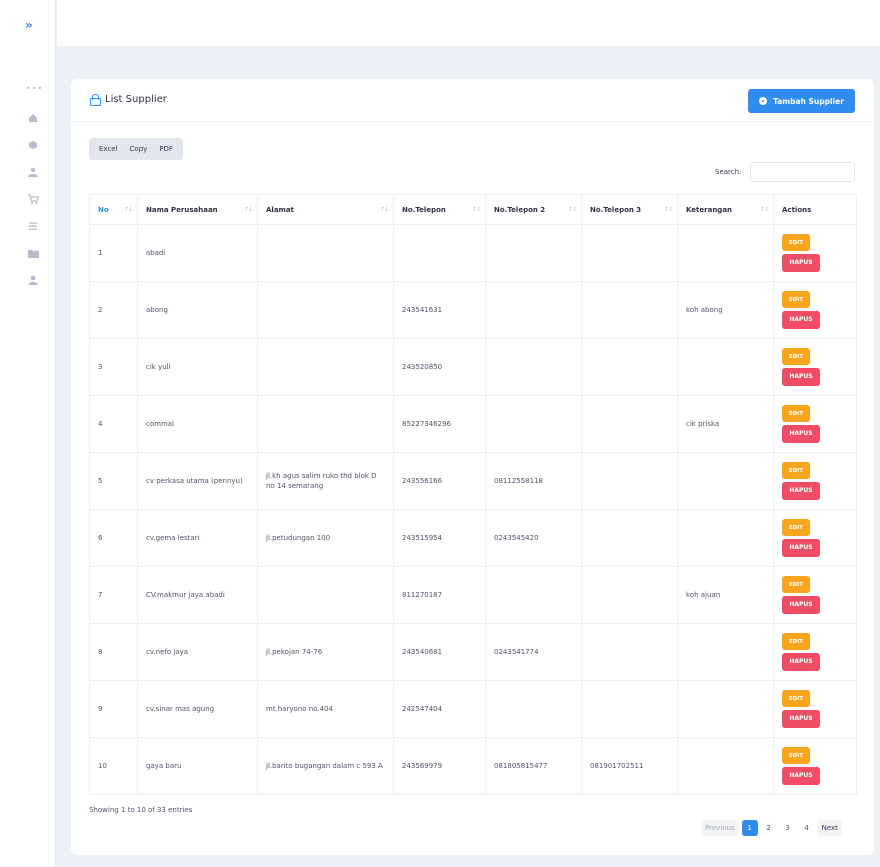 The width and height of the screenshot is (880, 867). What do you see at coordinates (439, 652) in the screenshot?
I see `cell-telepon: 243540681` at bounding box center [439, 652].